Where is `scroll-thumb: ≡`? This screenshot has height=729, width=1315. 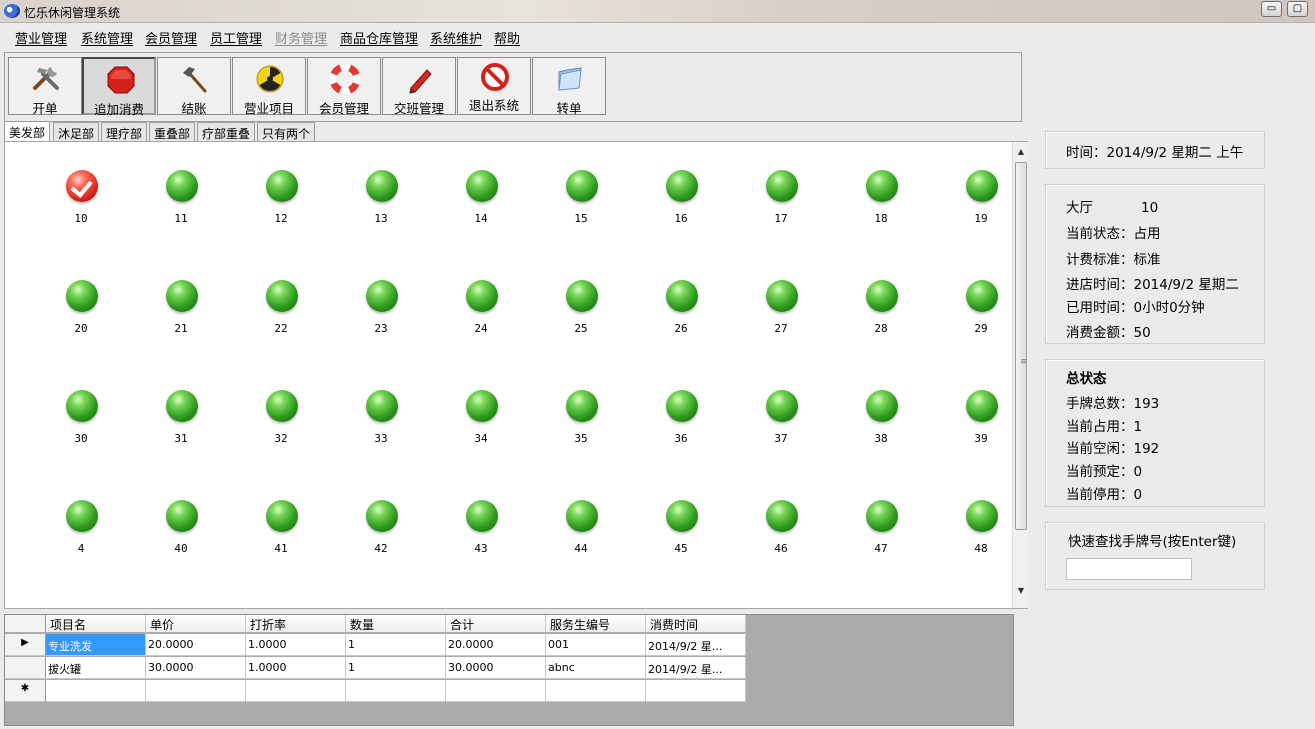
scroll-thumb: ≡ is located at coordinates (1021, 346).